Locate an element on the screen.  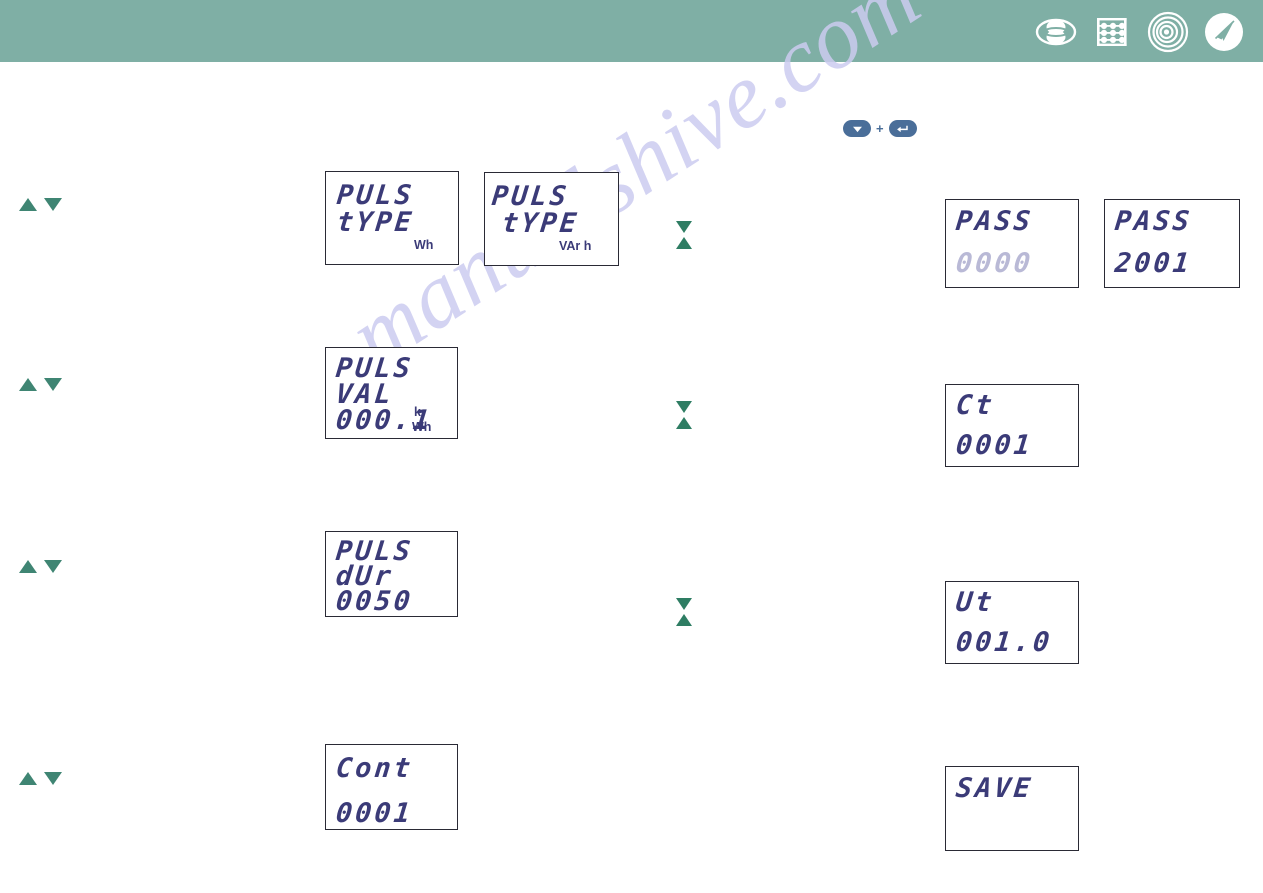
down-arrow-key-icon is located at coordinates (857, 128).